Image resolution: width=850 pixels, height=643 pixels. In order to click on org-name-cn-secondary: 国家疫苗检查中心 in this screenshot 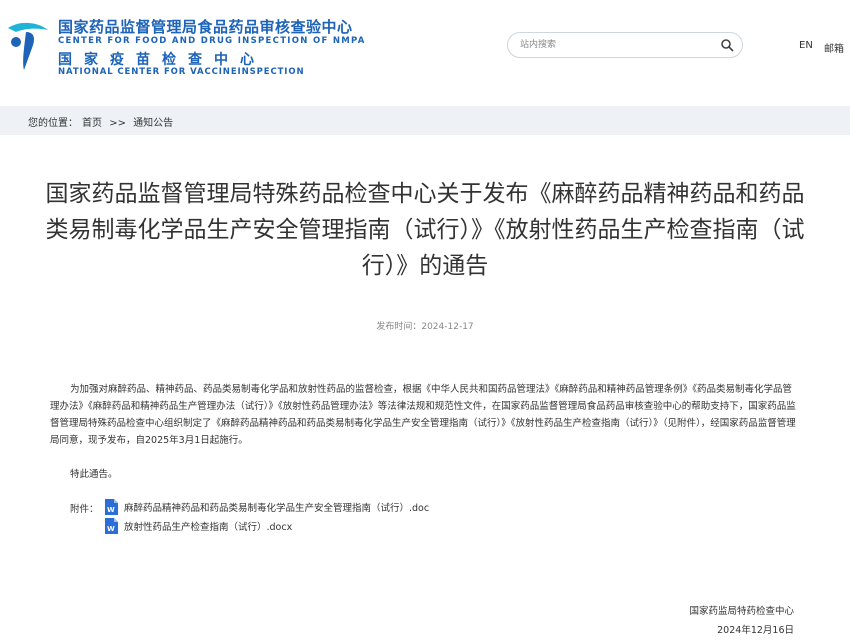, I will do `click(162, 60)`.